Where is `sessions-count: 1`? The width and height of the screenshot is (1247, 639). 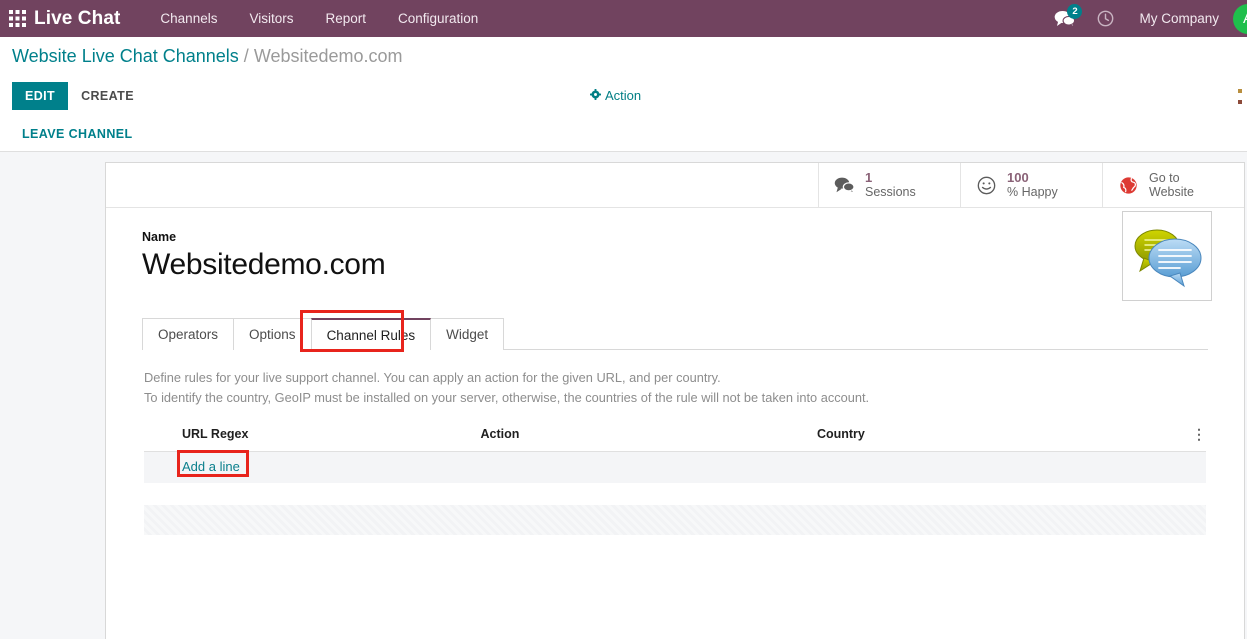 sessions-count: 1 is located at coordinates (869, 177).